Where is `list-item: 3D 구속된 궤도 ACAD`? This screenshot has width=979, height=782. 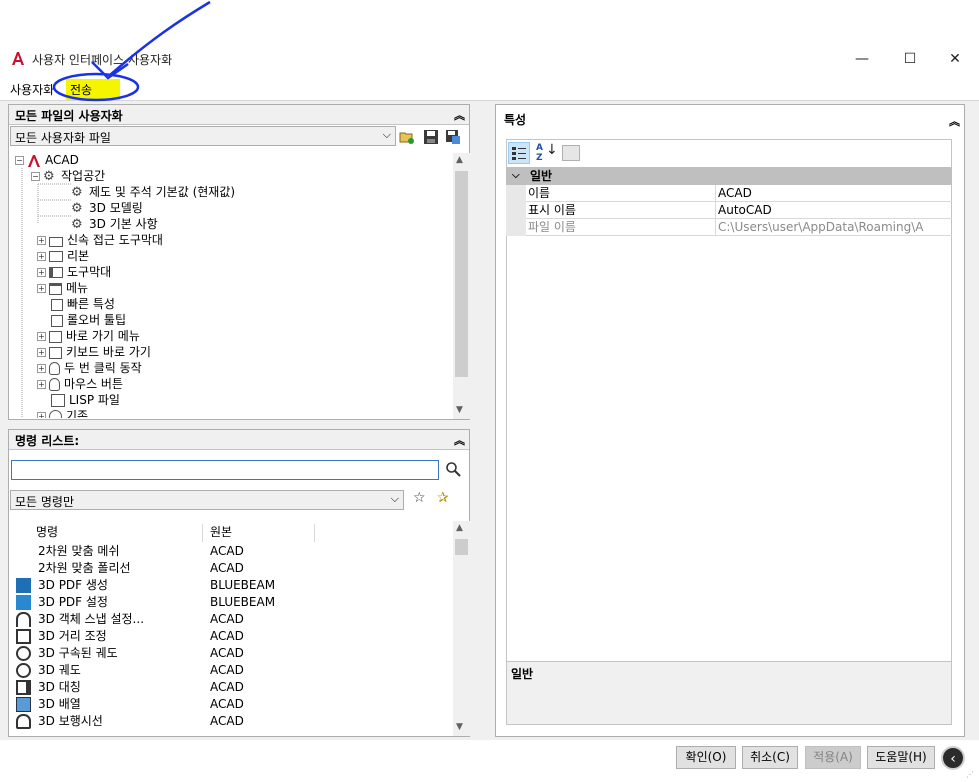
list-item: 3D 구속된 궤도 ACAD is located at coordinates (231, 653).